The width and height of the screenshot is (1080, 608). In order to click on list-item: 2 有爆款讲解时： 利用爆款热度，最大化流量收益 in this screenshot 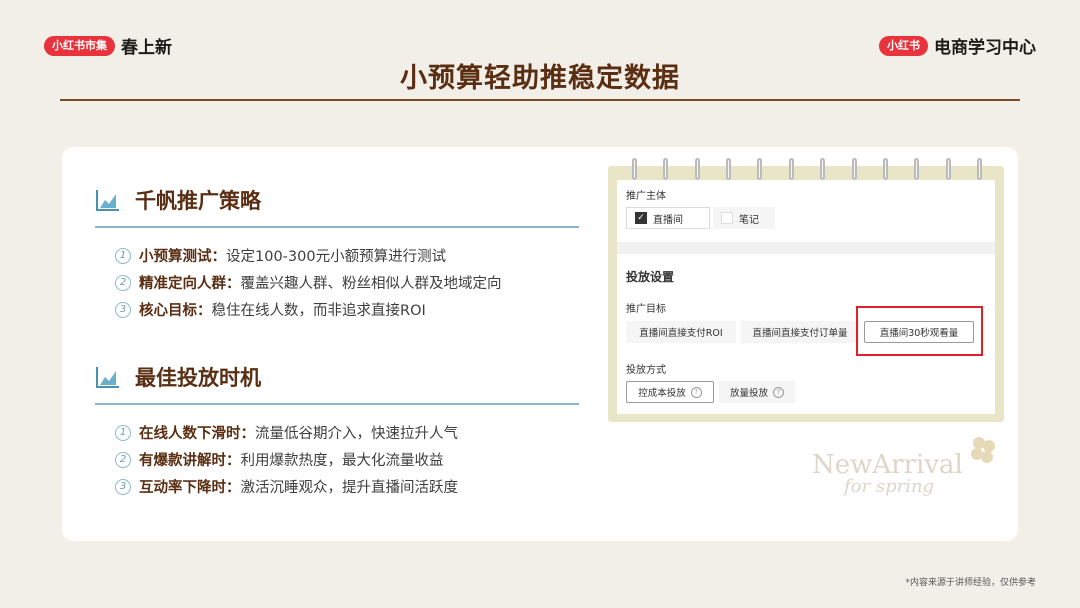, I will do `click(347, 459)`.